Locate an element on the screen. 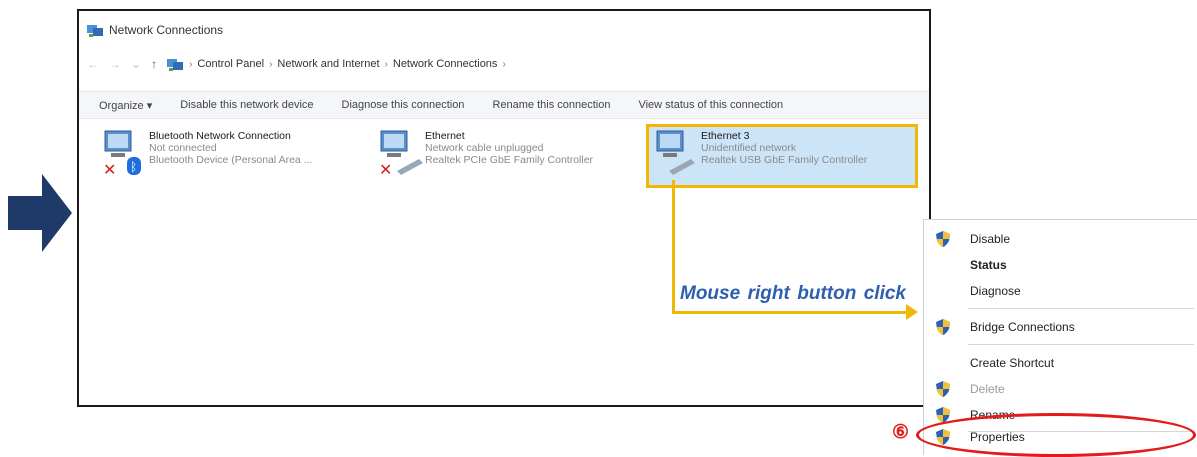 The width and height of the screenshot is (1197, 457). callout-instruction: Mouse right button click is located at coordinates (793, 293).